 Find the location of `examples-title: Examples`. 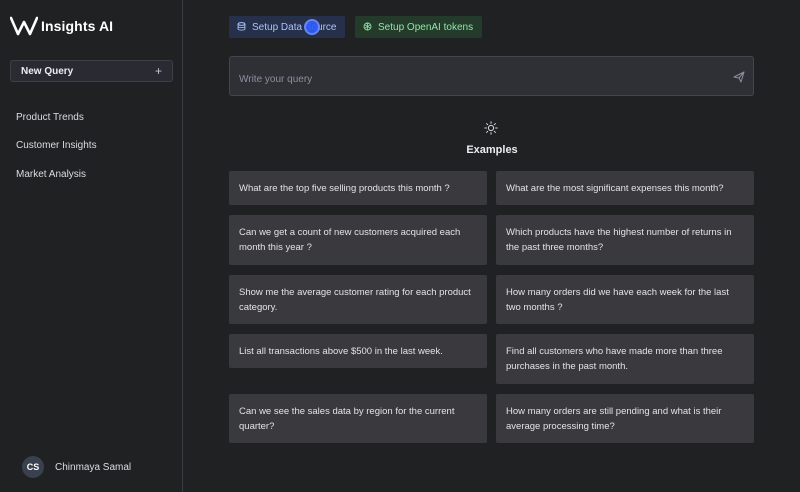

examples-title: Examples is located at coordinates (492, 150).